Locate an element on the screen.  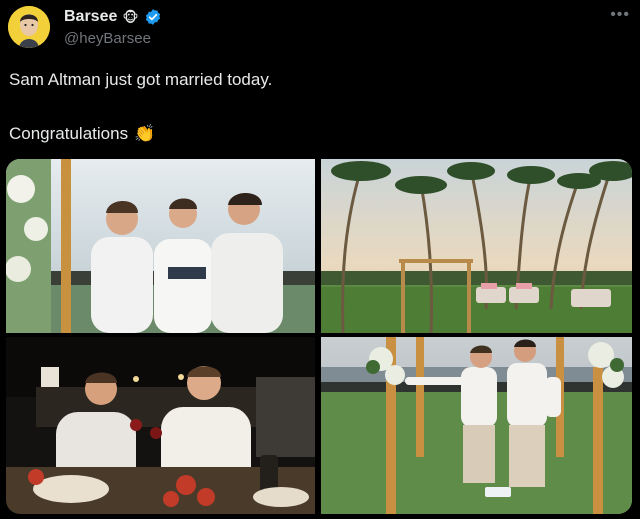
author-handle: @heyBarsee is located at coordinates (107, 38).